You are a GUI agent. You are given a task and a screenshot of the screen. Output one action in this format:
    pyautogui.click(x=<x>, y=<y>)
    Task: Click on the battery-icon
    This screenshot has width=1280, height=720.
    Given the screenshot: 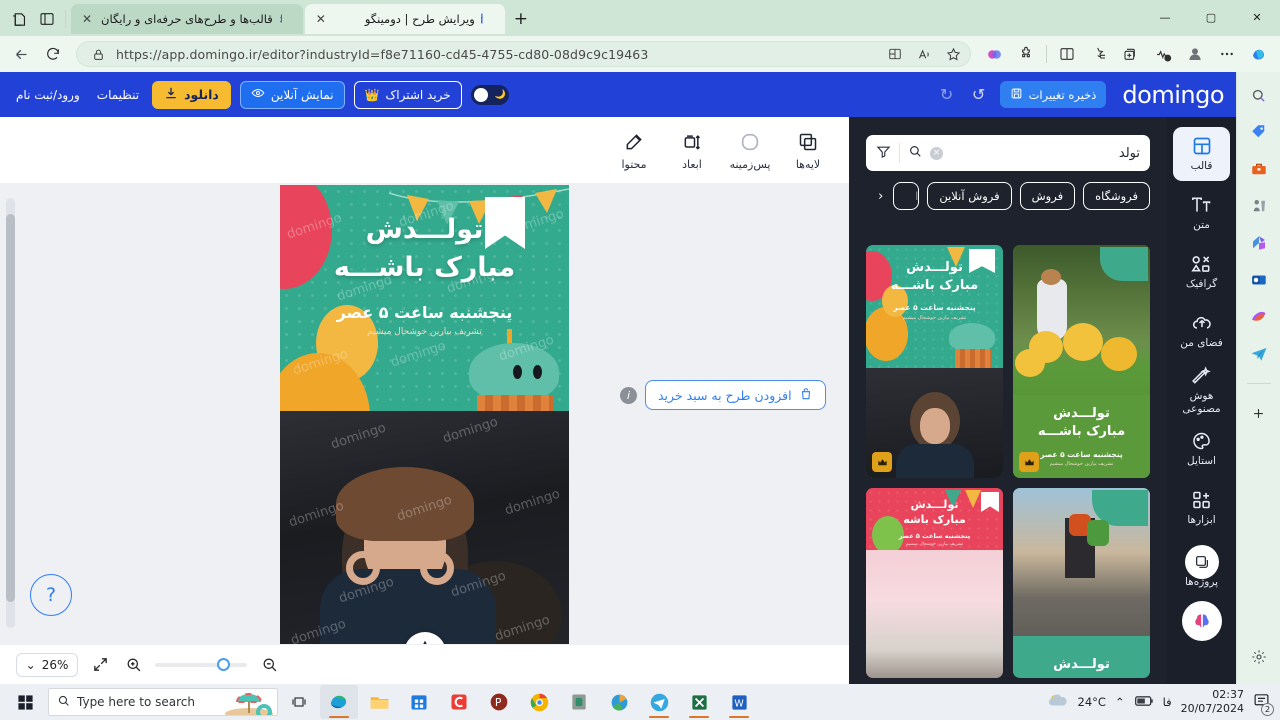 What is the action you would take?
    pyautogui.click(x=1144, y=702)
    